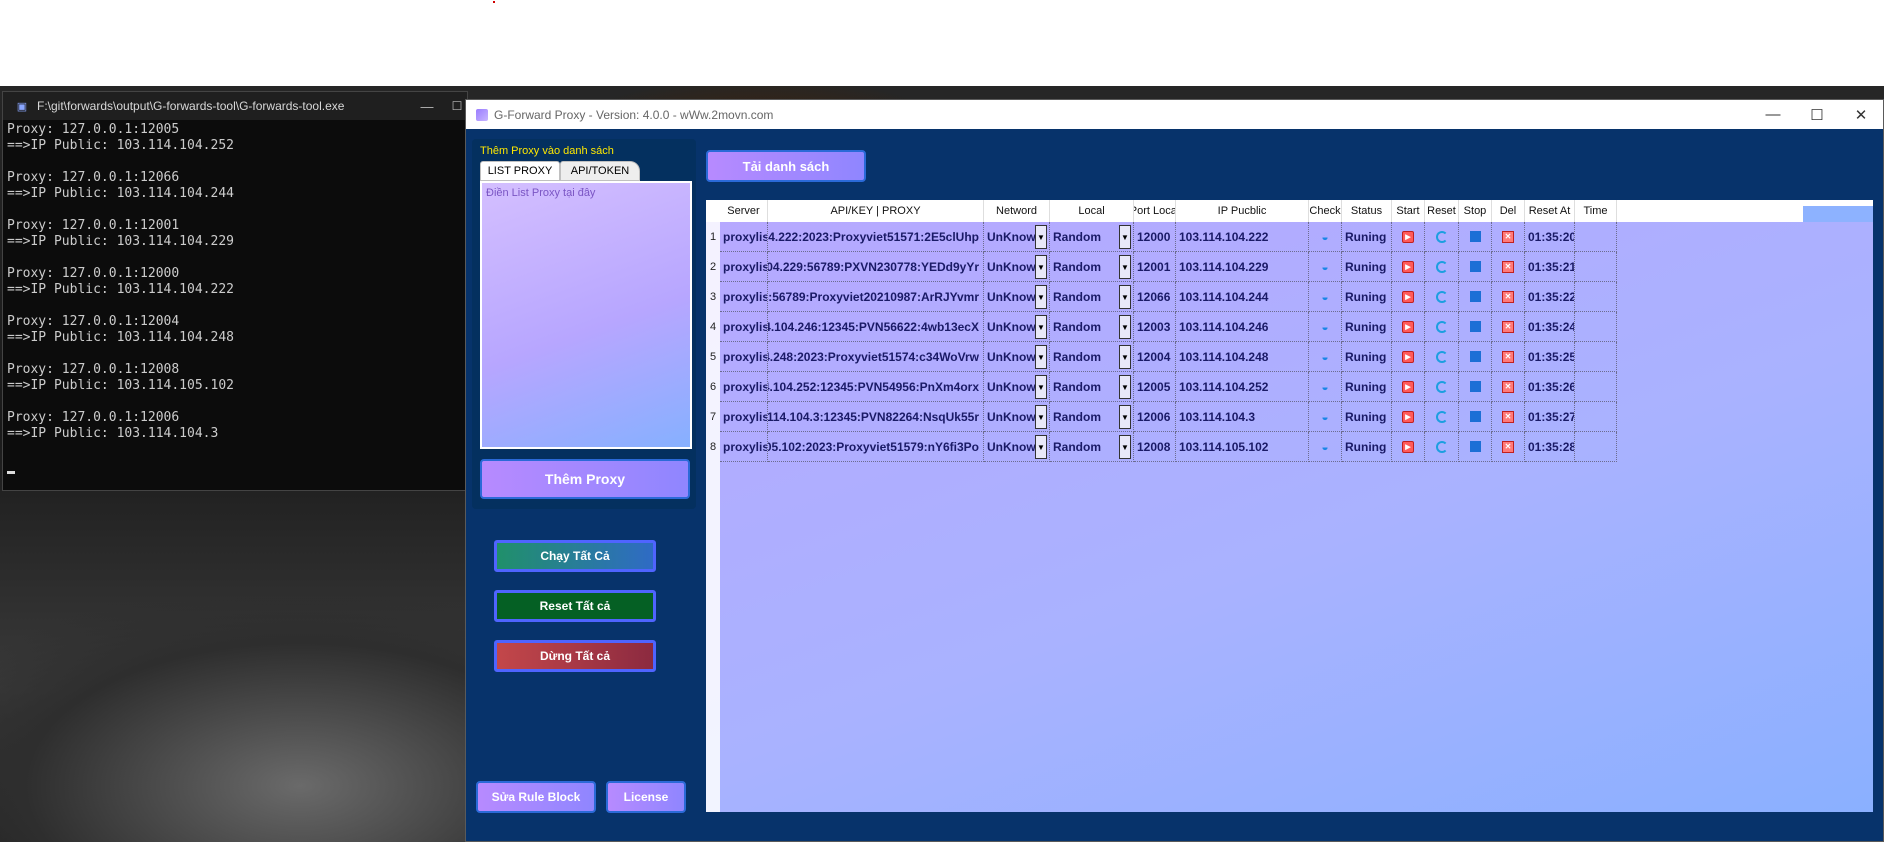  What do you see at coordinates (427, 106) in the screenshot?
I see `minimize-icon: —` at bounding box center [427, 106].